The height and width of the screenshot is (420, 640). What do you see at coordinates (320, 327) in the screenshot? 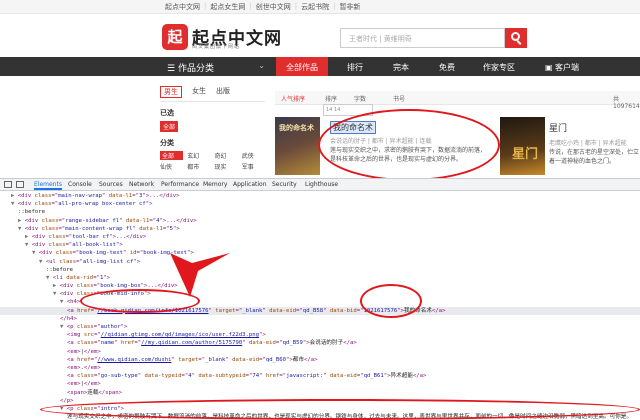
I see `dom-node: ▼ <p class="author">` at bounding box center [320, 327].